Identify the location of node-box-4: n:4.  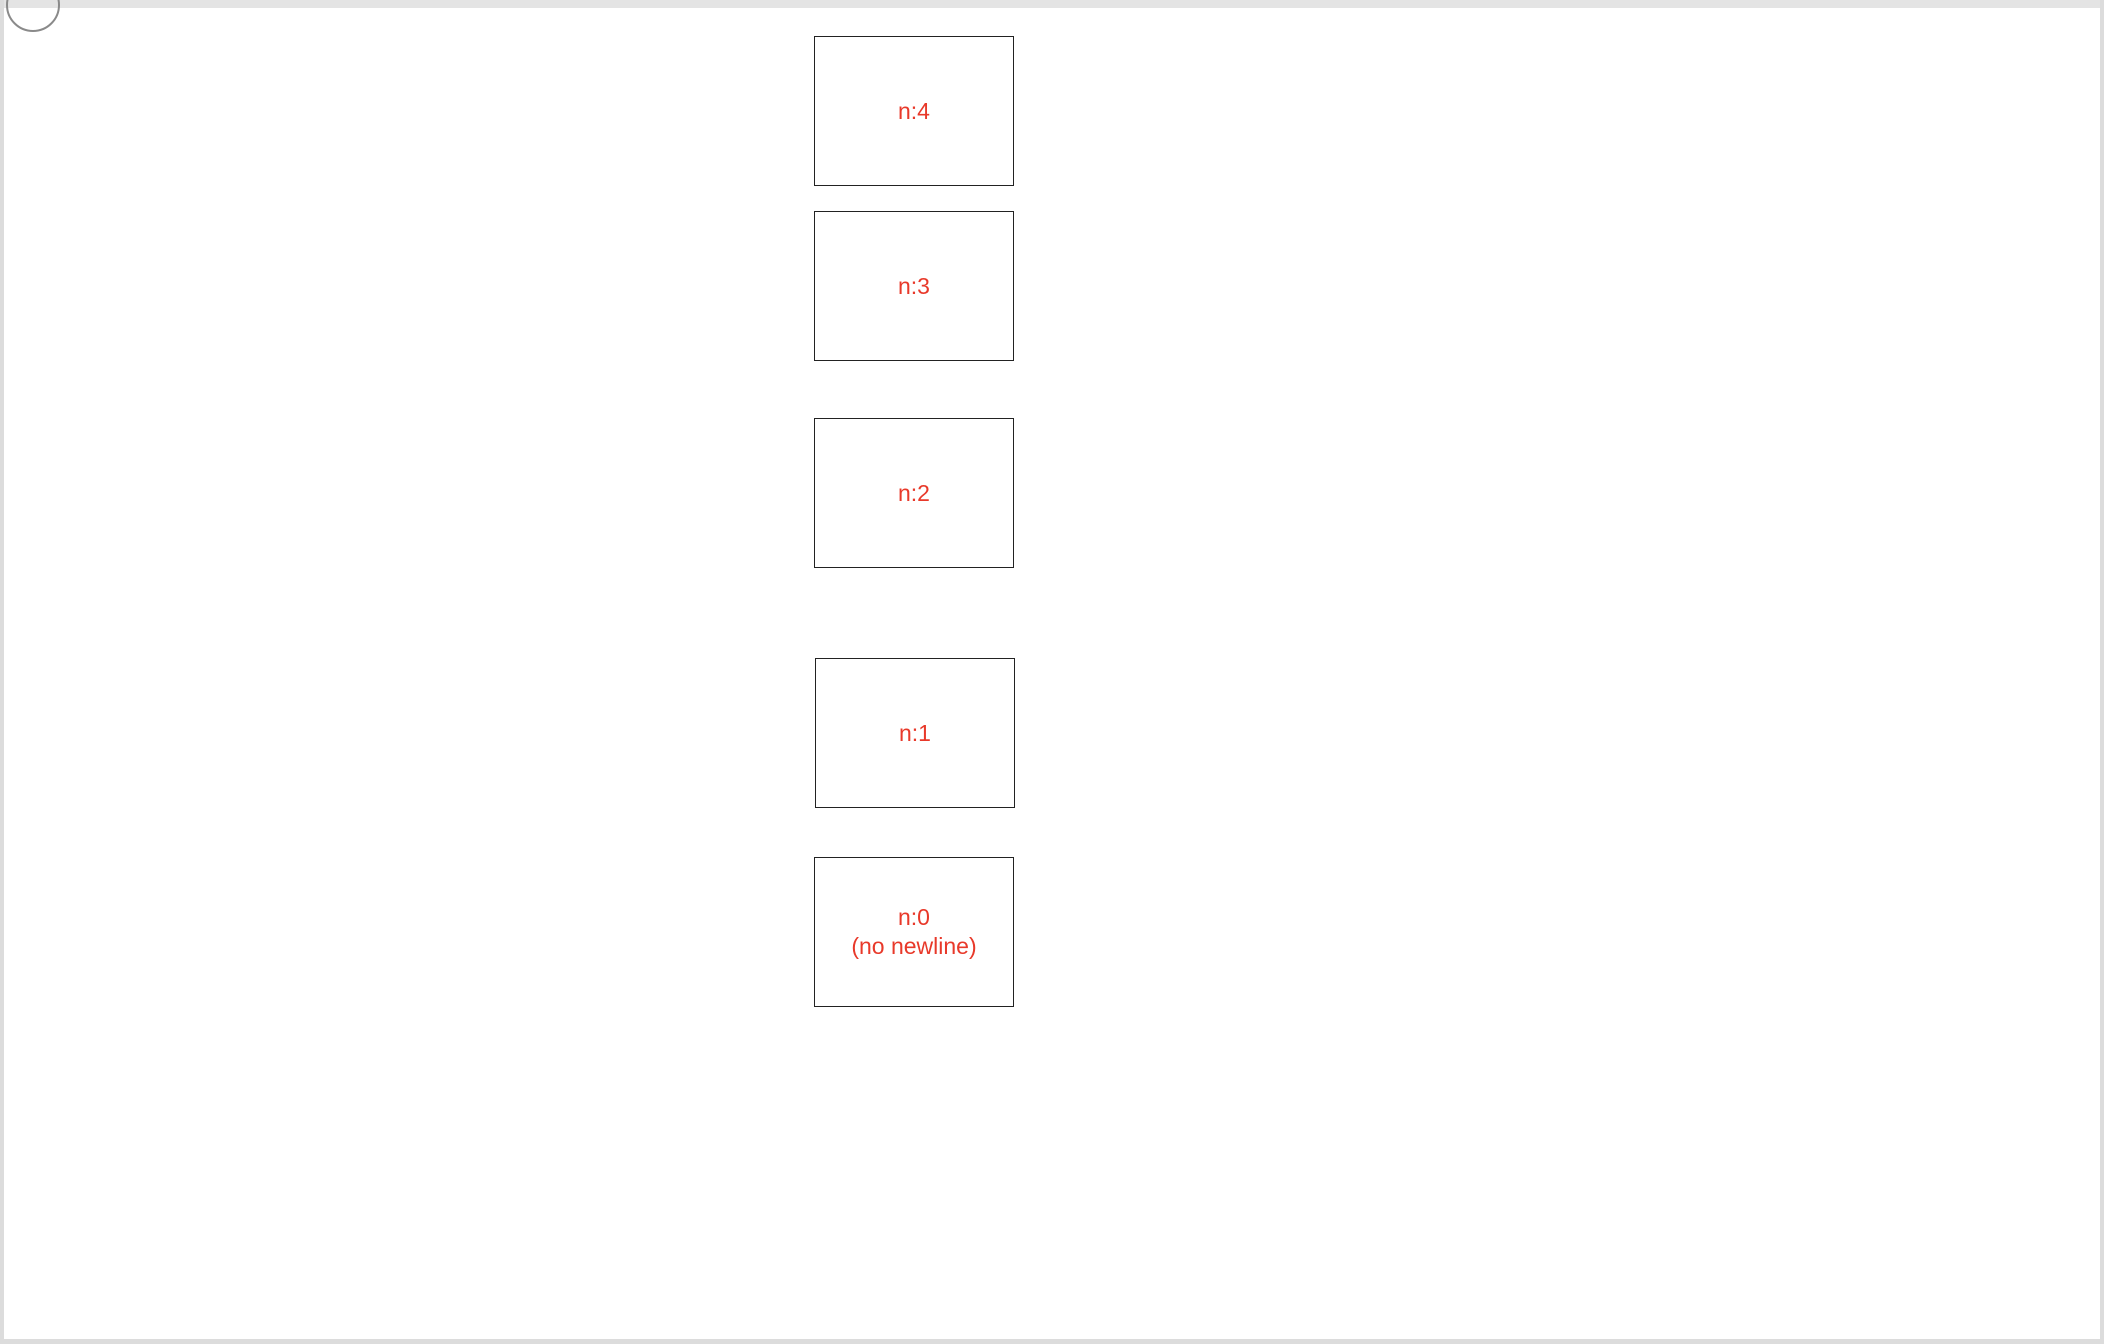
(914, 111).